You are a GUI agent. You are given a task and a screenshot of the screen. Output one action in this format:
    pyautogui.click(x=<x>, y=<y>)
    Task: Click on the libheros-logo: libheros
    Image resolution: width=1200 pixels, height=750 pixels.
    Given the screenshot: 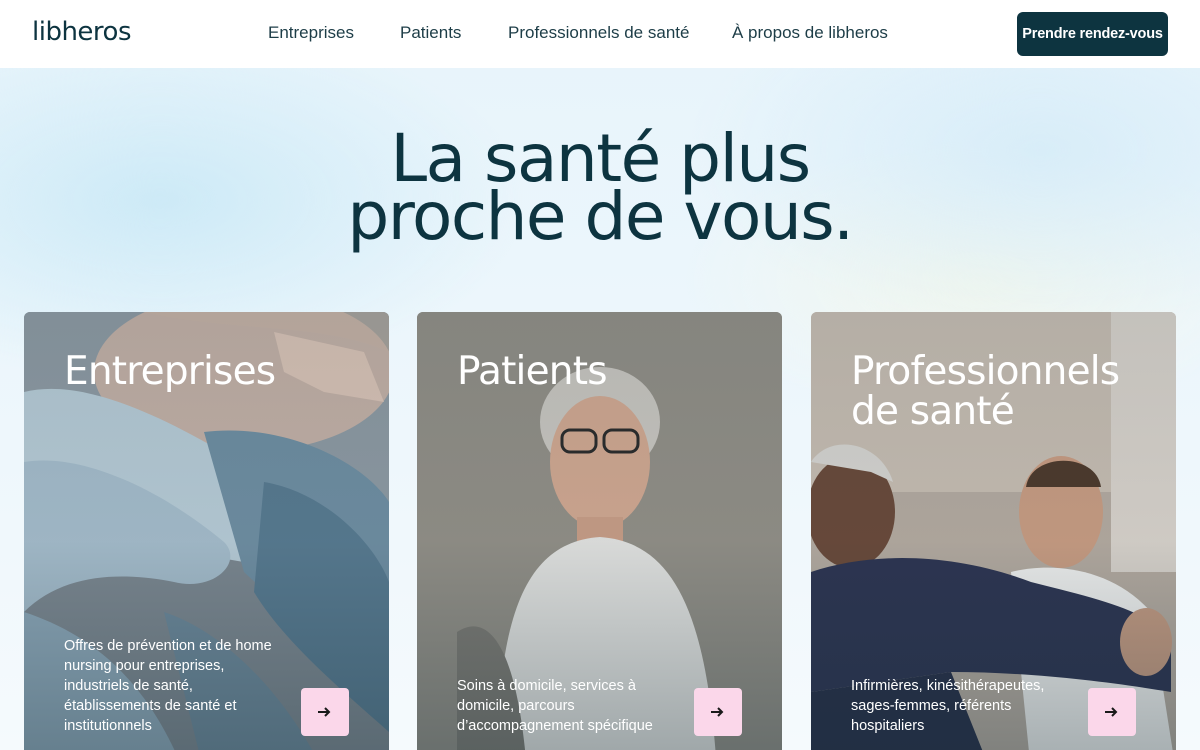 What is the action you would take?
    pyautogui.click(x=82, y=32)
    